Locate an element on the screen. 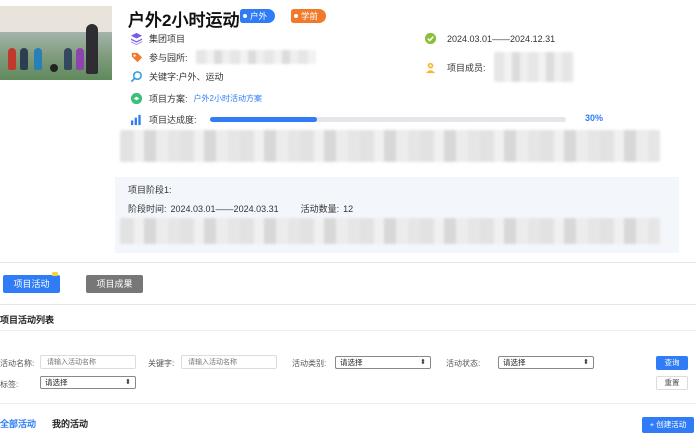  tag-select-value: 请选择 is located at coordinates (56, 382).